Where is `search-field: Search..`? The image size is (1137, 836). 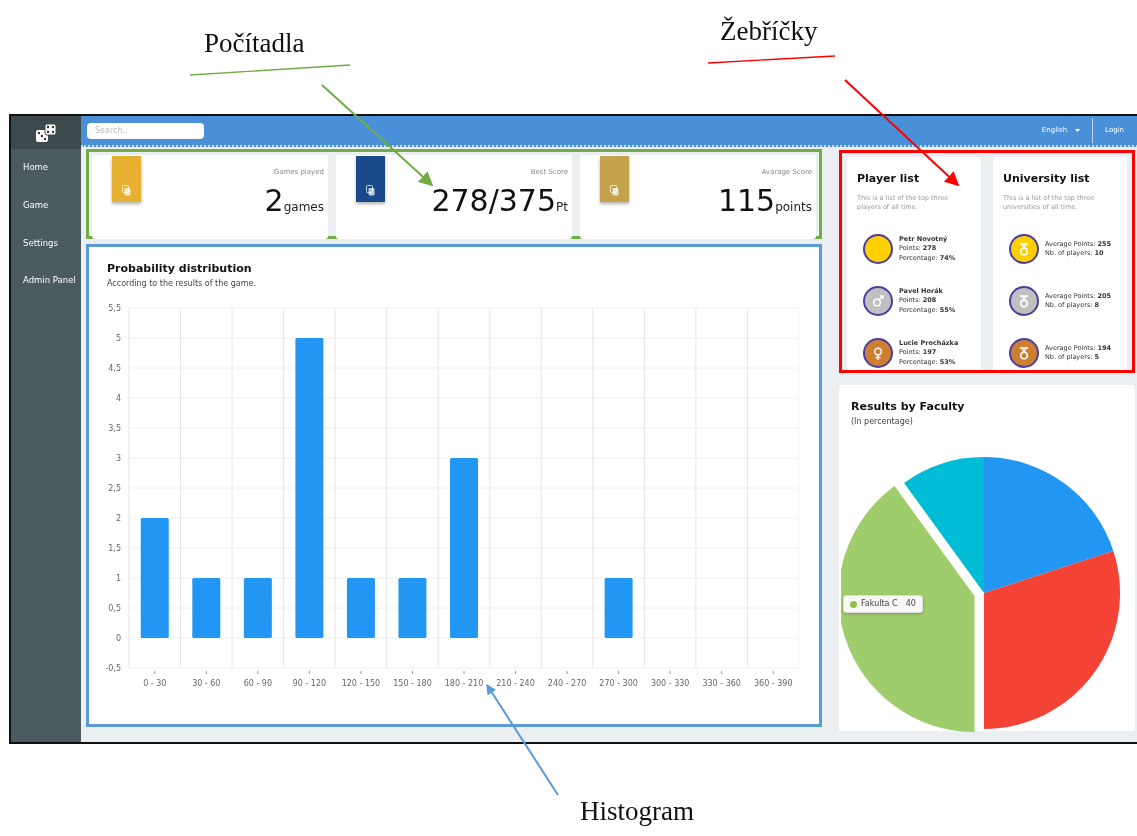 search-field: Search.. is located at coordinates (145, 130).